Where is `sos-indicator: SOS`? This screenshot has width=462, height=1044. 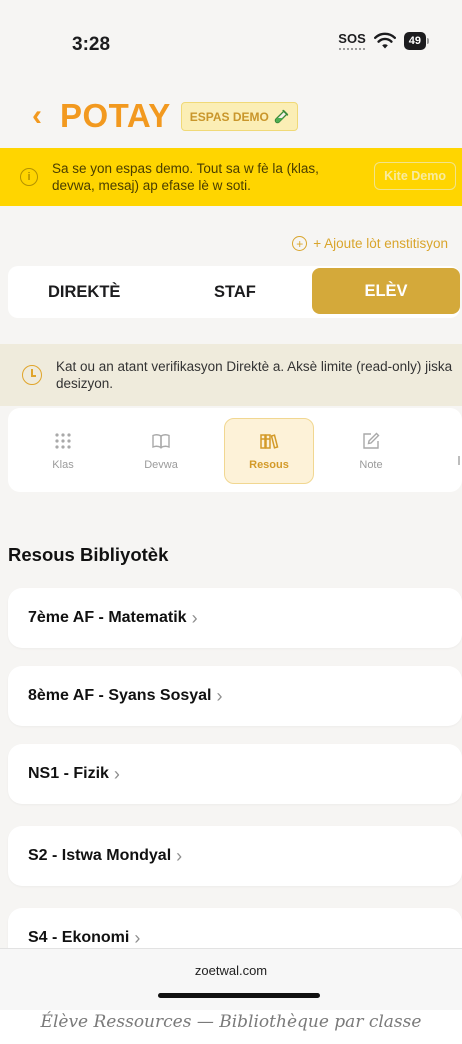
sos-indicator: SOS is located at coordinates (352, 41).